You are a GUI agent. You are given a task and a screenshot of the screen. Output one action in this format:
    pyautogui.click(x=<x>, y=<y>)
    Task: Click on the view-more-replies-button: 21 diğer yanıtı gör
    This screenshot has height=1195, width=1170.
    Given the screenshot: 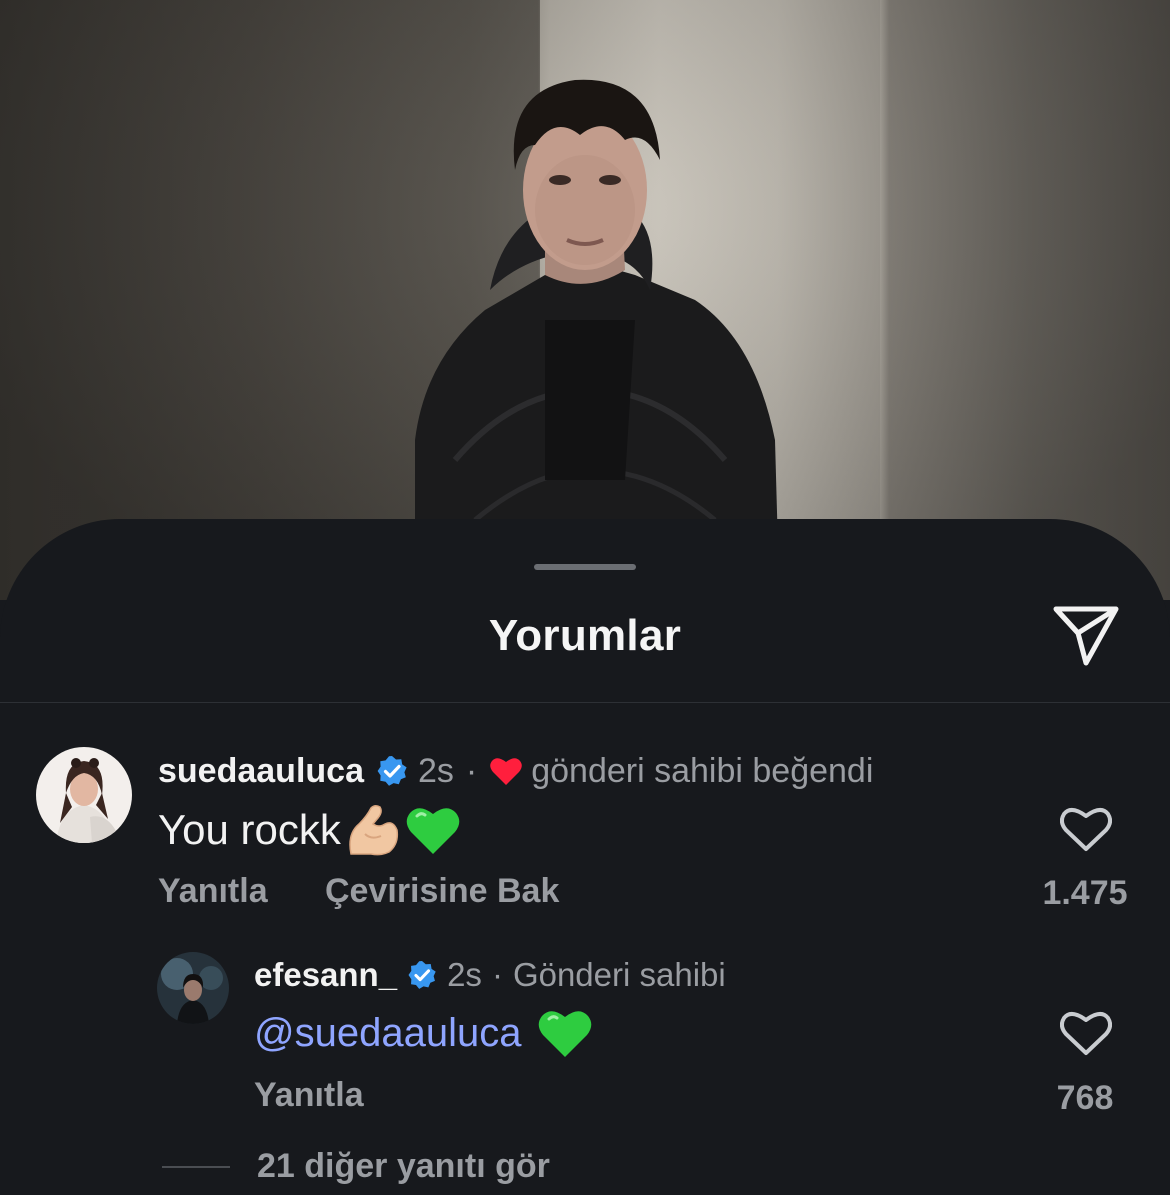 What is the action you would take?
    pyautogui.click(x=403, y=1166)
    